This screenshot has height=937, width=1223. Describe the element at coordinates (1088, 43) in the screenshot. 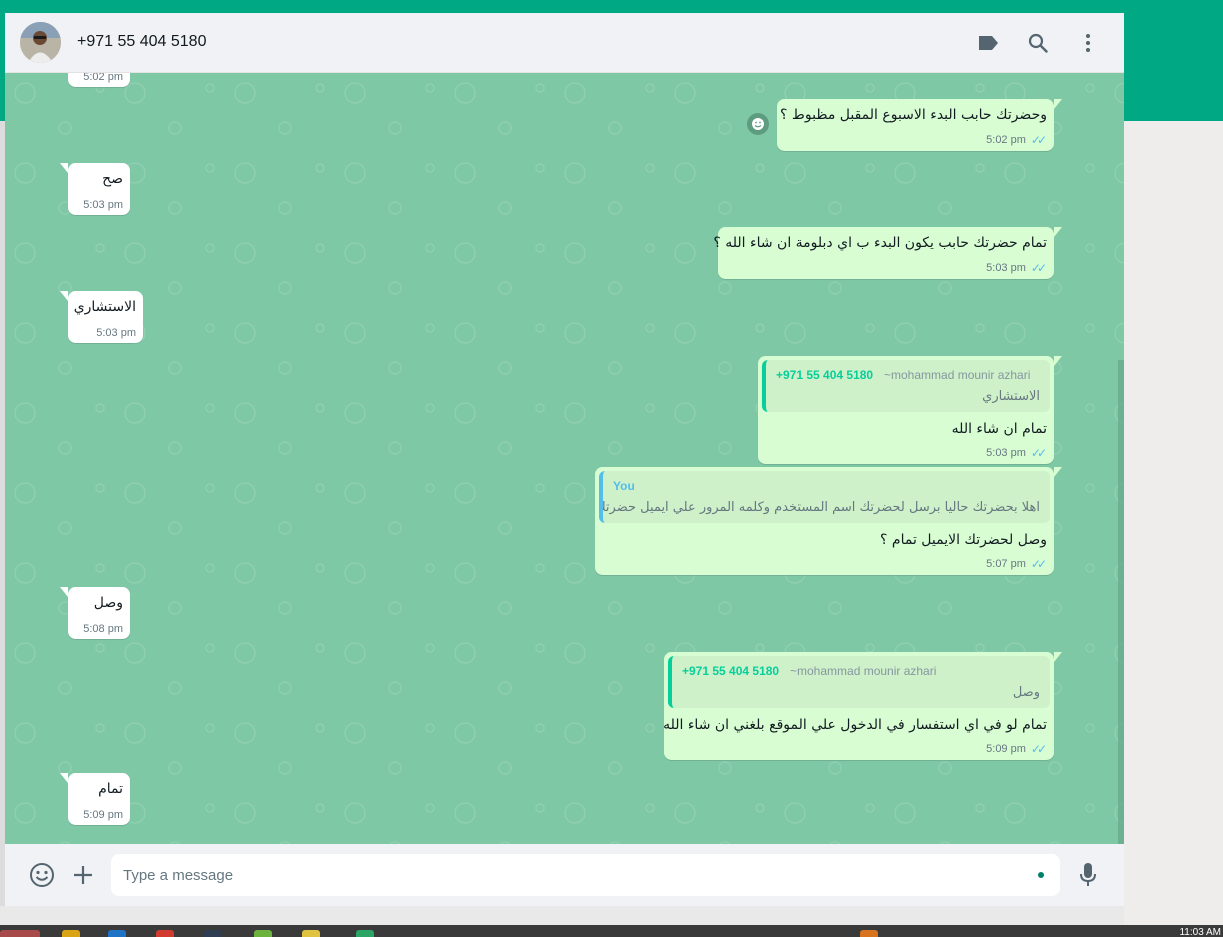

I see `menu-icon` at that location.